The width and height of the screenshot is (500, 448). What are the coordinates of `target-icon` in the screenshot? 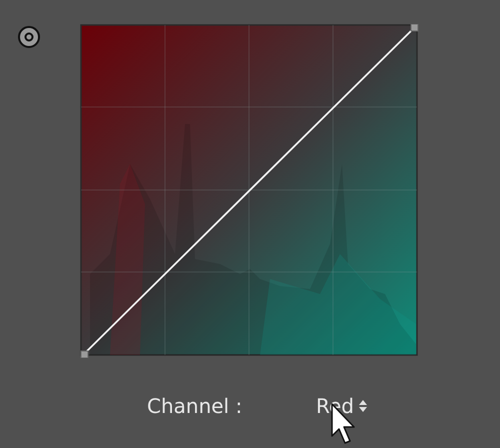 It's located at (29, 37).